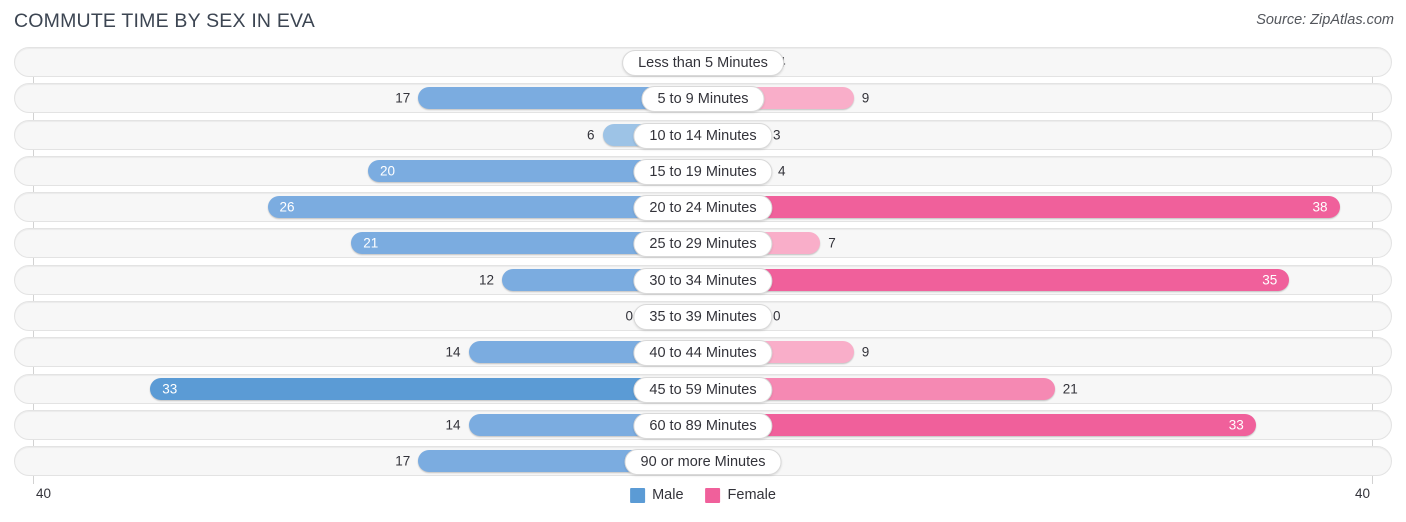 The height and width of the screenshot is (522, 1406). What do you see at coordinates (590, 135) in the screenshot?
I see `male-value: 6` at bounding box center [590, 135].